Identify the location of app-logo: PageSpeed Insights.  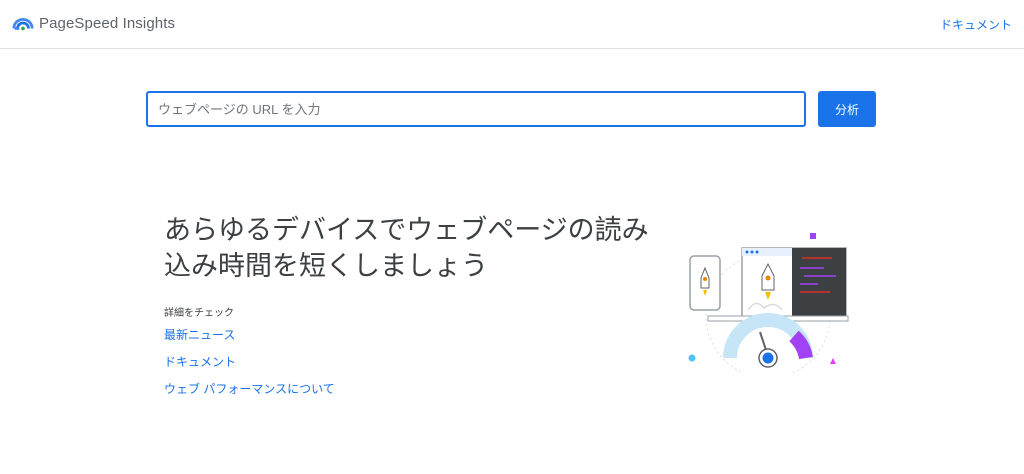
(93, 23).